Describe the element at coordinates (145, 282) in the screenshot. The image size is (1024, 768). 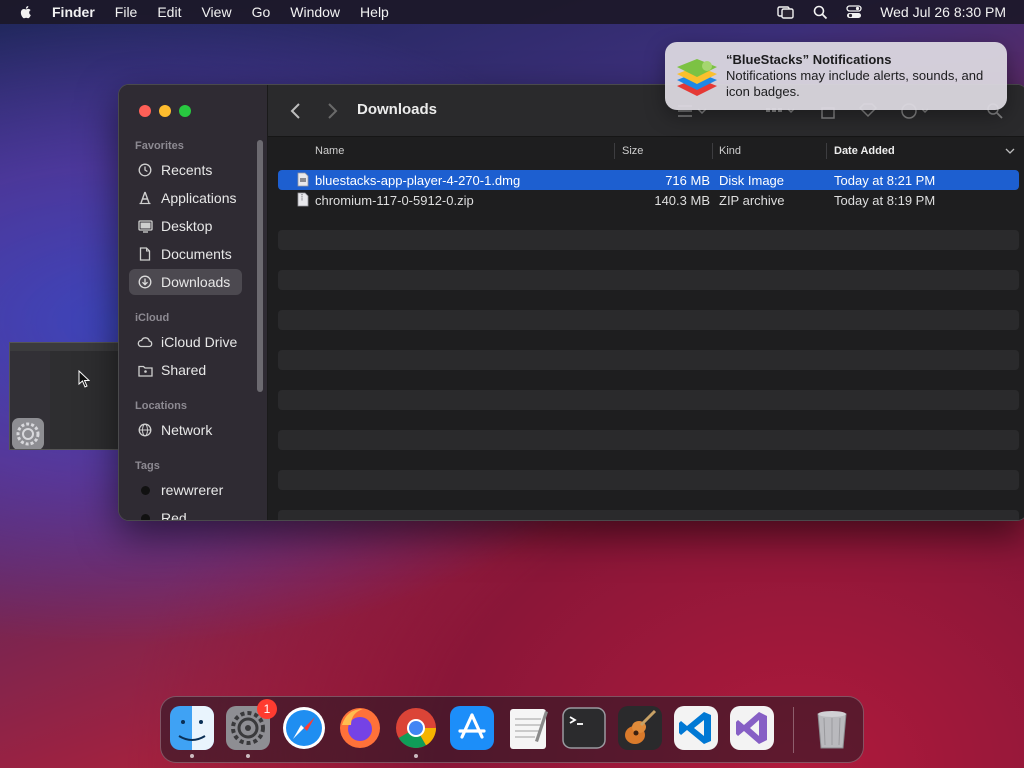
I see `download-icon` at that location.